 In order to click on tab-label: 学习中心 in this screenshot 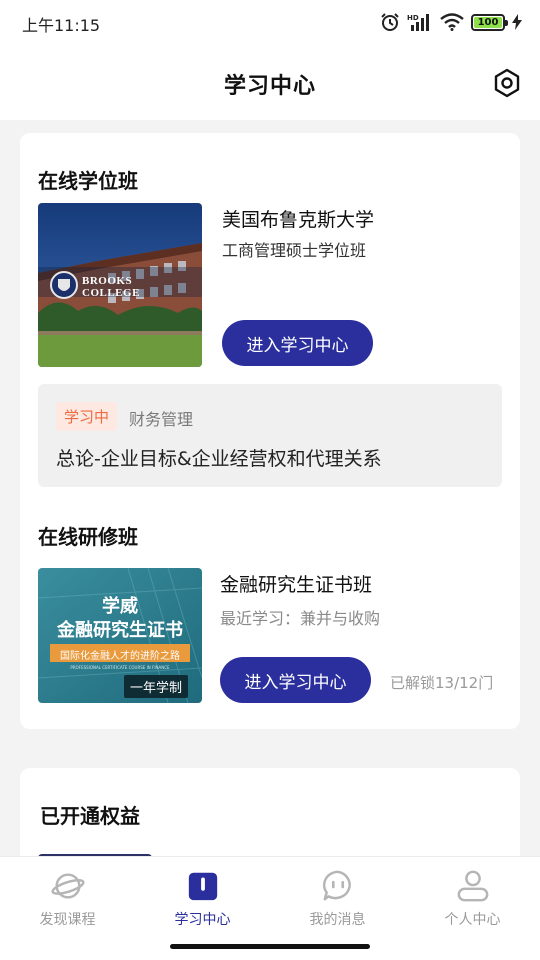, I will do `click(202, 920)`.